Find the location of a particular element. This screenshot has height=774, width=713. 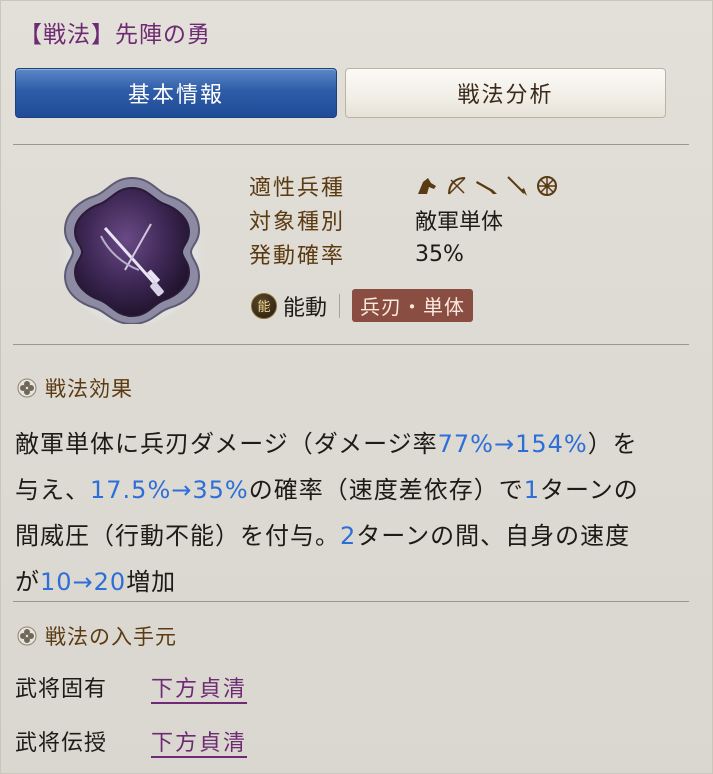

source-heading: 戦法の入手元 is located at coordinates (111, 637).